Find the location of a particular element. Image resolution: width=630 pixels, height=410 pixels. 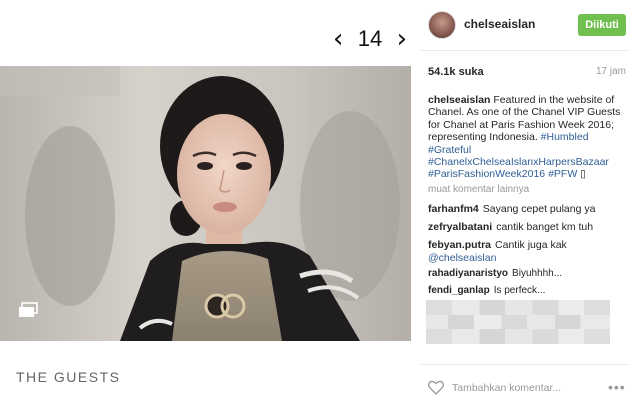

hashtag: #Humbled is located at coordinates (565, 137).